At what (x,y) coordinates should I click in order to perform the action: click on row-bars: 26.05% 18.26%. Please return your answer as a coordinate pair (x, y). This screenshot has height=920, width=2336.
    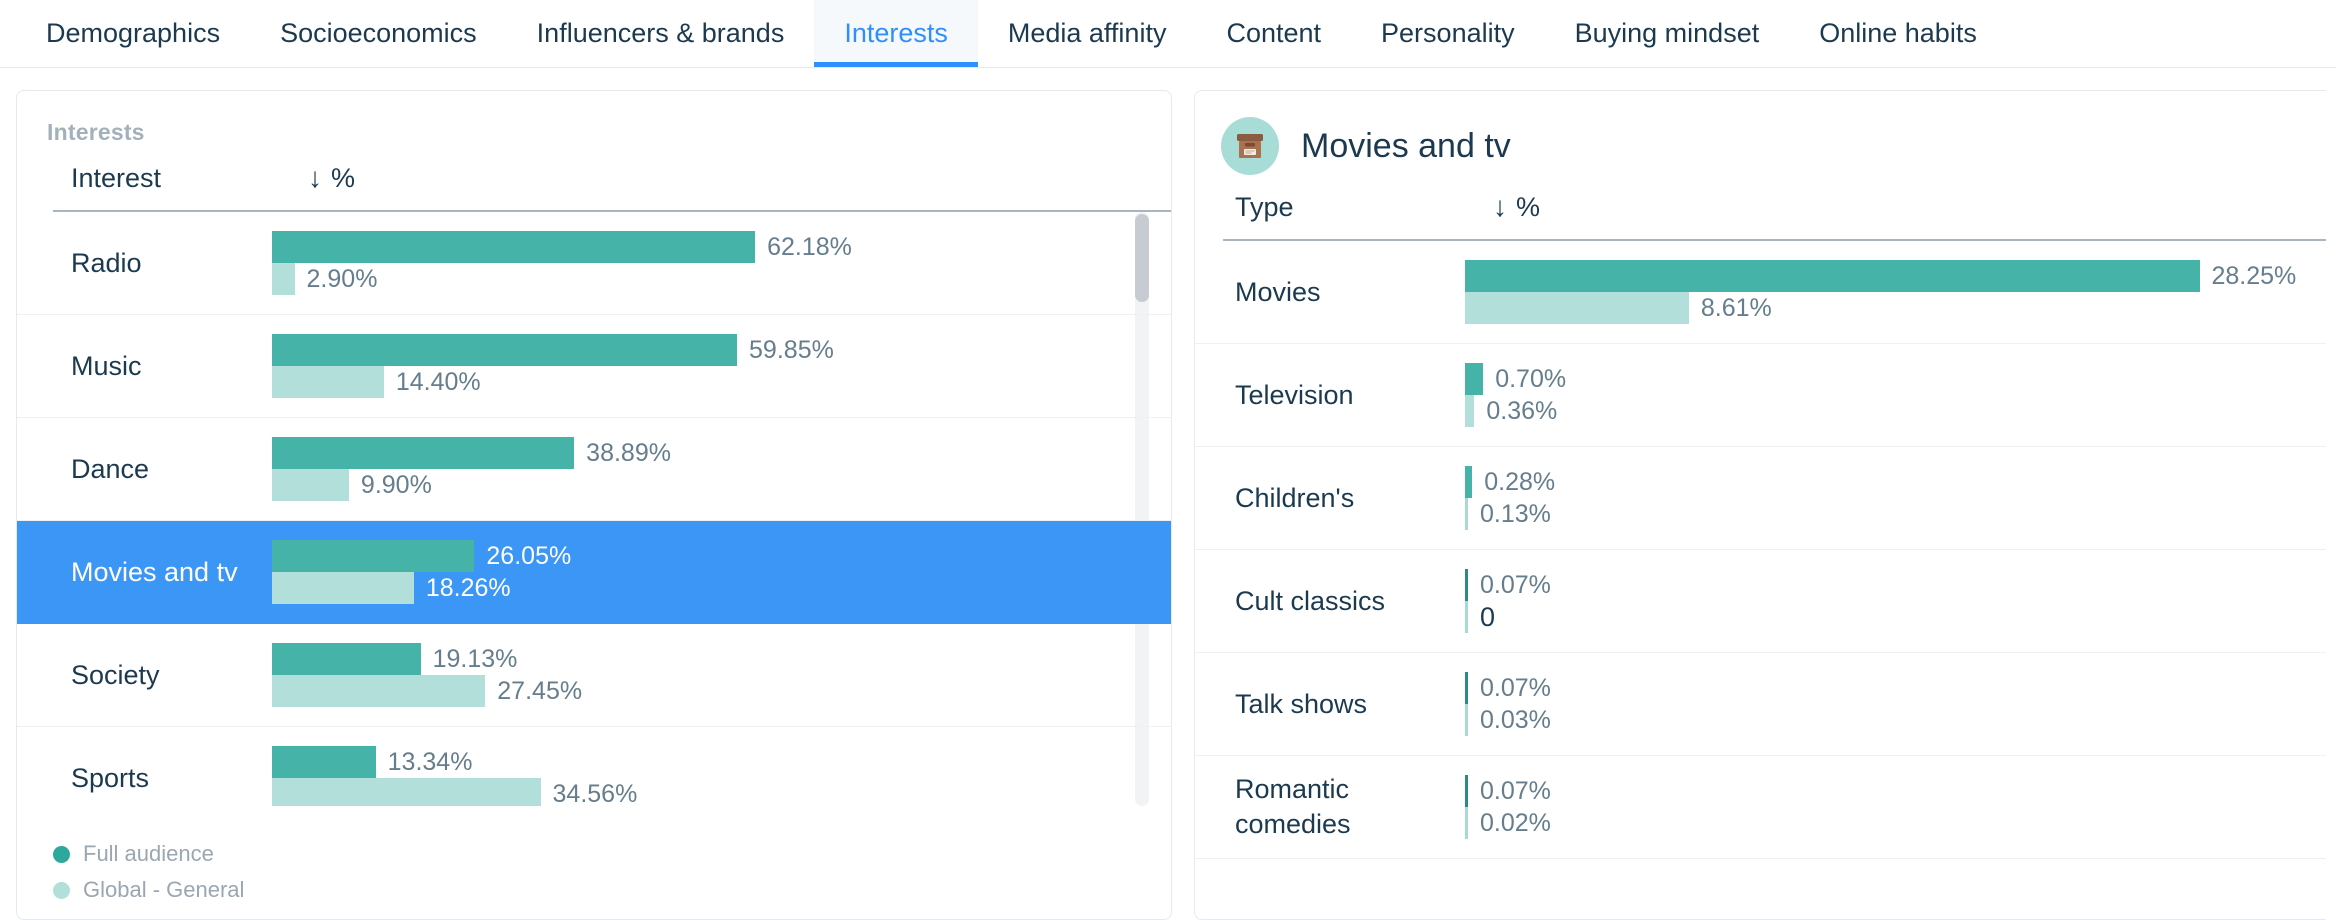
    Looking at the image, I should click on (721, 572).